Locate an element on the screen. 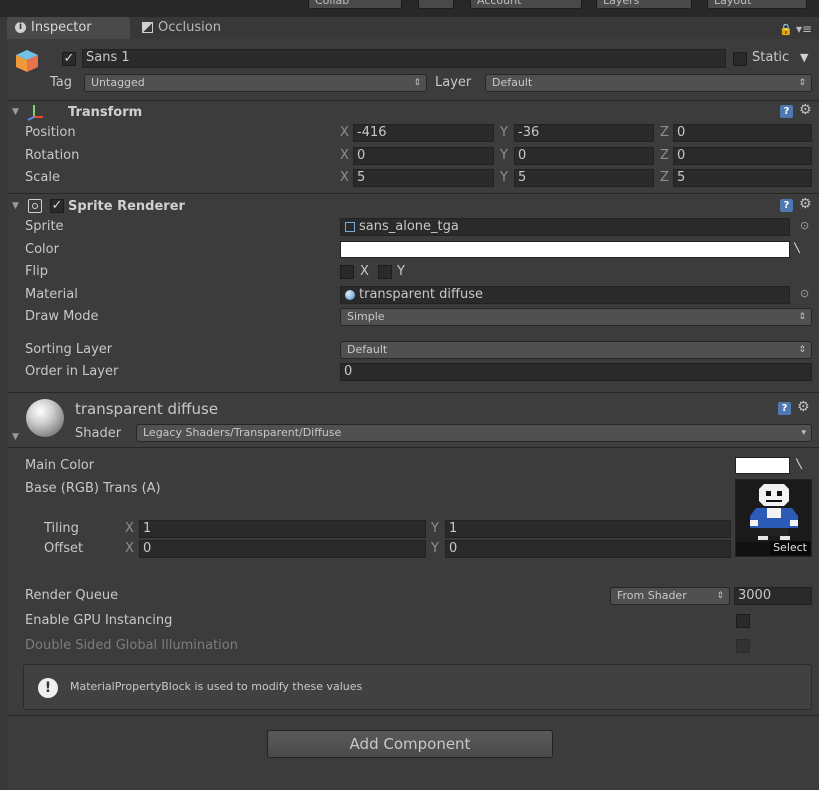 This screenshot has height=790, width=819. info-icon: i is located at coordinates (20, 27).